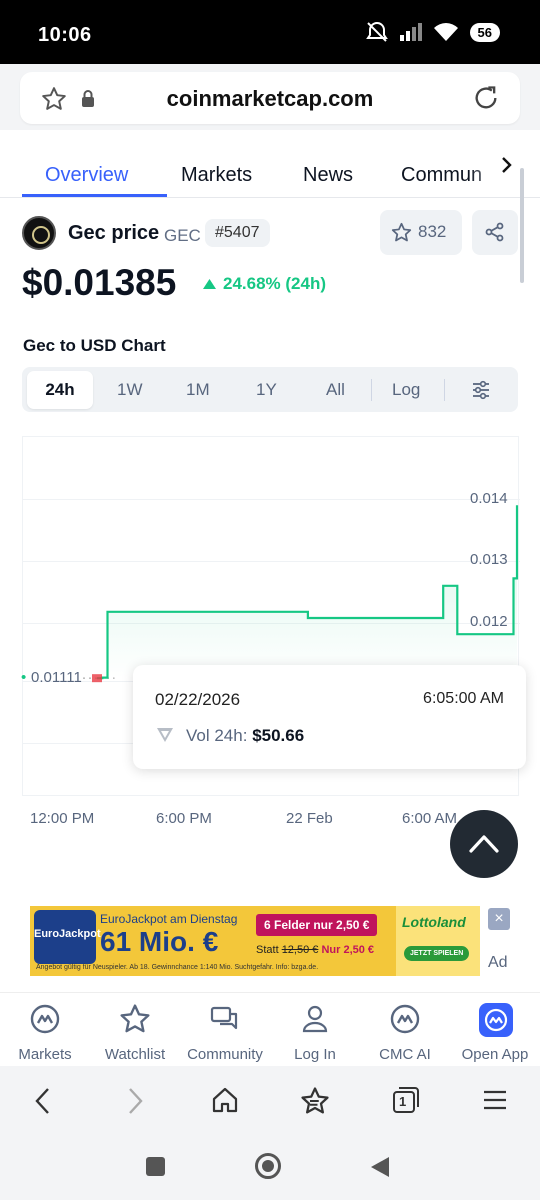 This screenshot has height=1200, width=540. What do you see at coordinates (495, 1100) in the screenshot?
I see `menu-icon` at bounding box center [495, 1100].